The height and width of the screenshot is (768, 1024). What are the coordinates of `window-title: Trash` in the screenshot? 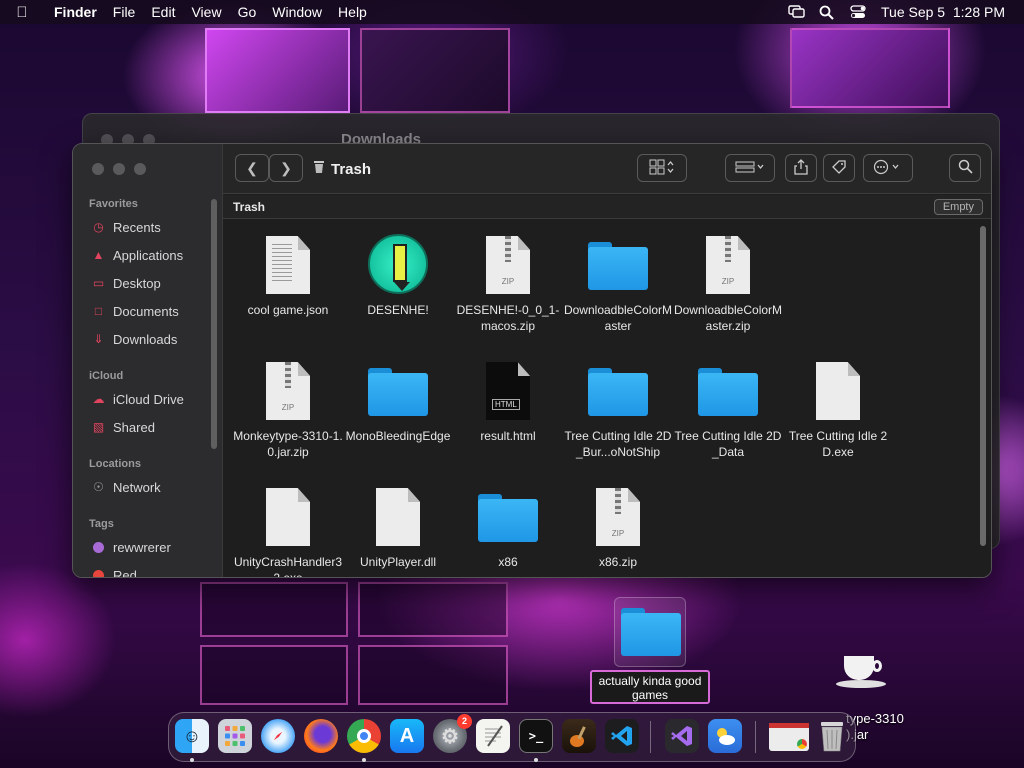 It's located at (342, 169).